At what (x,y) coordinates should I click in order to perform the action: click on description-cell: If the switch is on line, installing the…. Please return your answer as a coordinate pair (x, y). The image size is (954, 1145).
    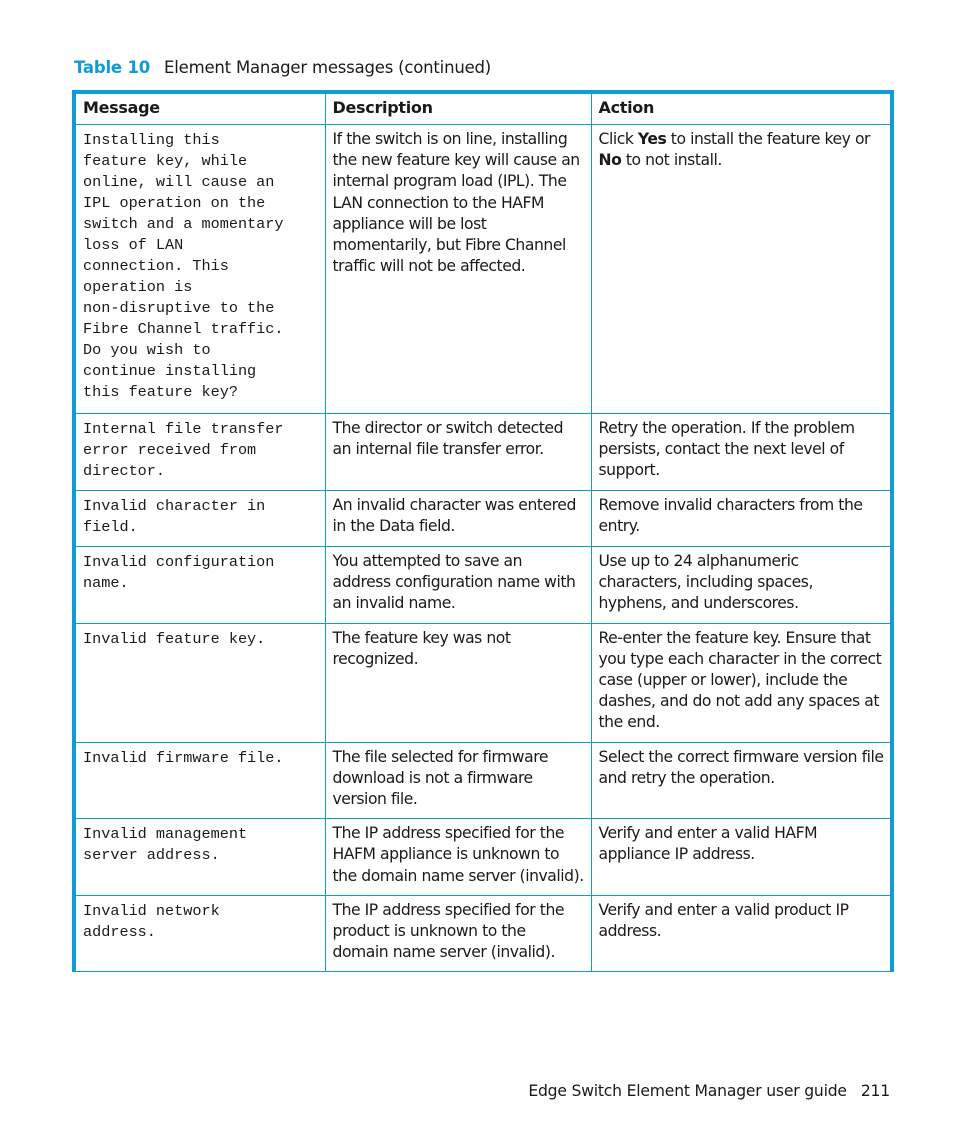
    Looking at the image, I should click on (458, 269).